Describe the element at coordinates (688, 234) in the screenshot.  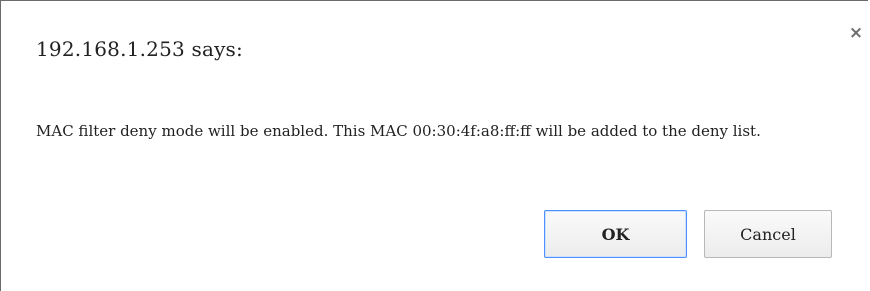
I see `dialog-buttons: OK Cancel` at that location.